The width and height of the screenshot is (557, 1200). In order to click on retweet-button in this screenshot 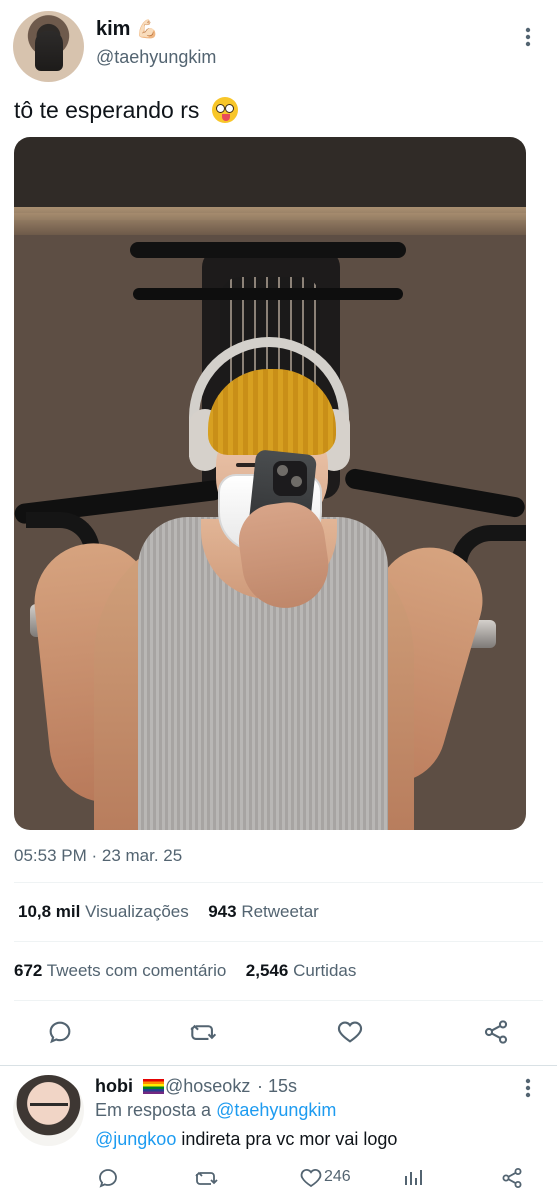, I will do `click(205, 1032)`.